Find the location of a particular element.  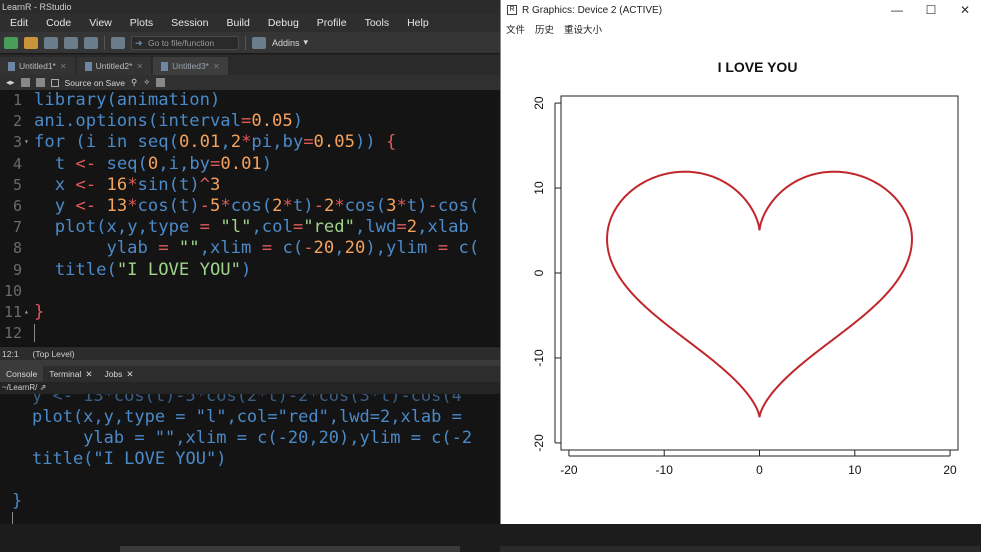

menu-code: Code is located at coordinates (57, 23).